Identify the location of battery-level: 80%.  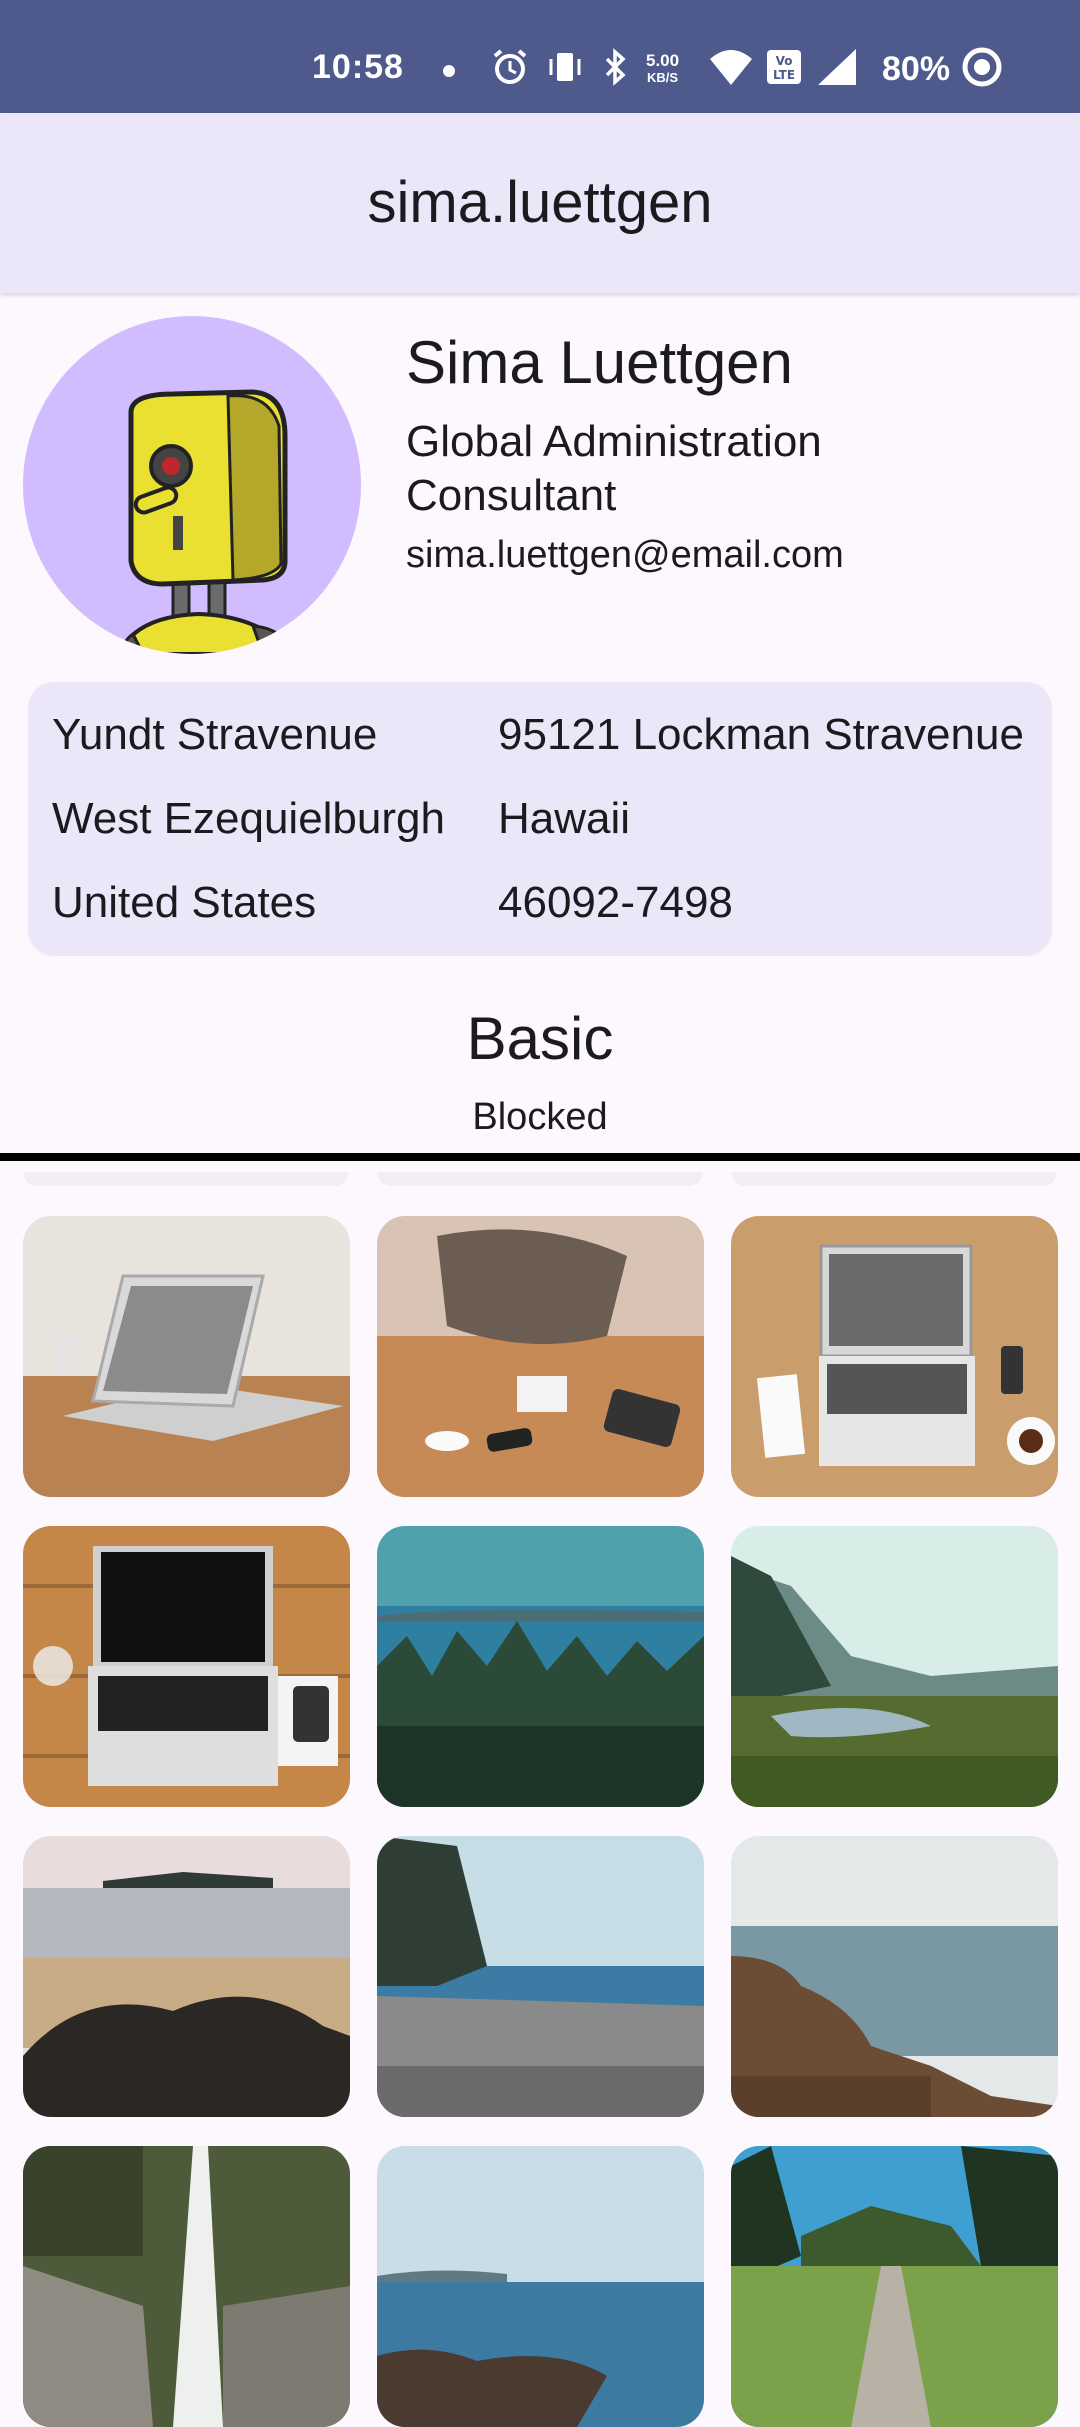
(916, 69).